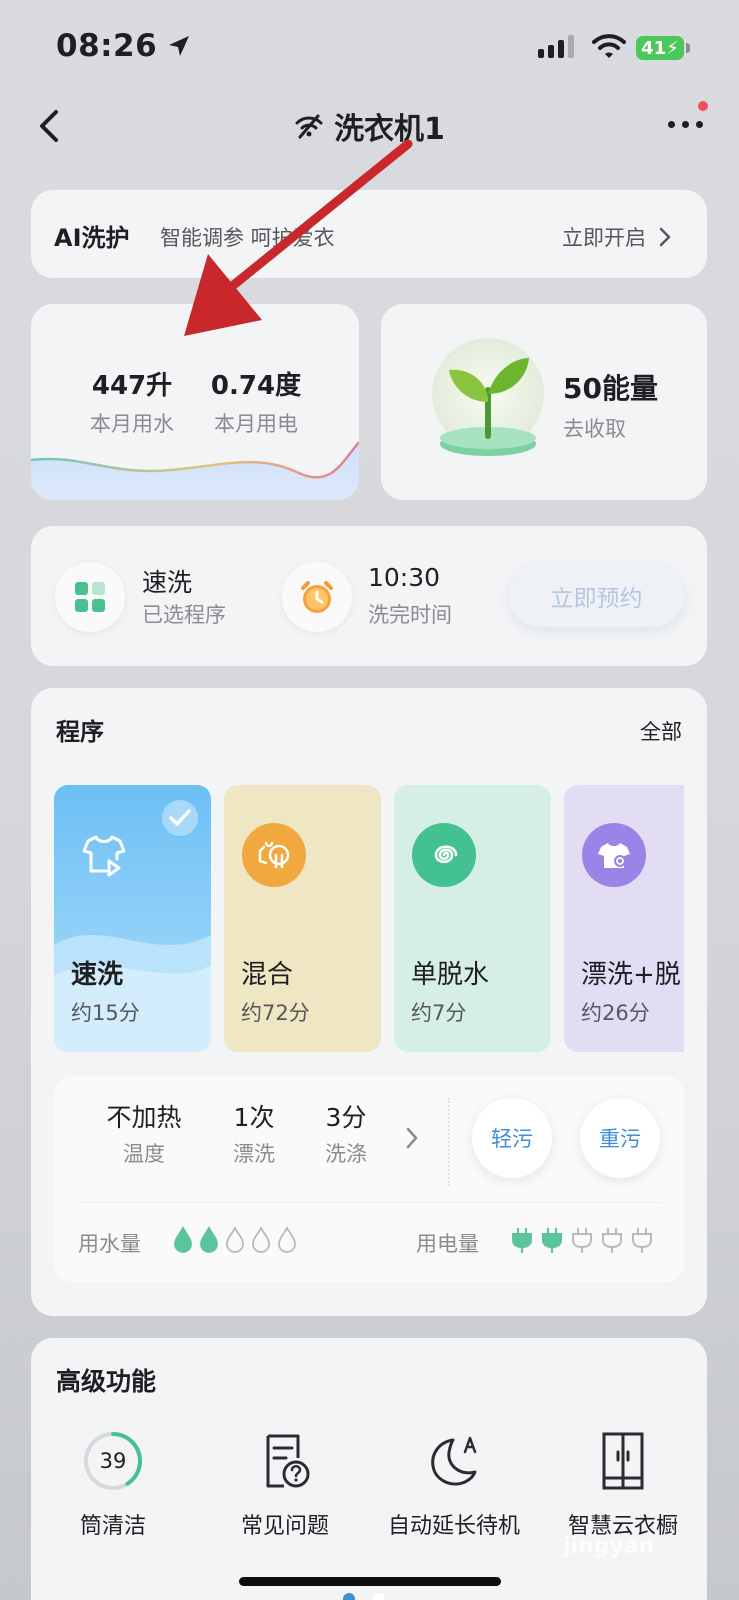  What do you see at coordinates (346, 1154) in the screenshot?
I see `wash-time-option-label: 洗涤` at bounding box center [346, 1154].